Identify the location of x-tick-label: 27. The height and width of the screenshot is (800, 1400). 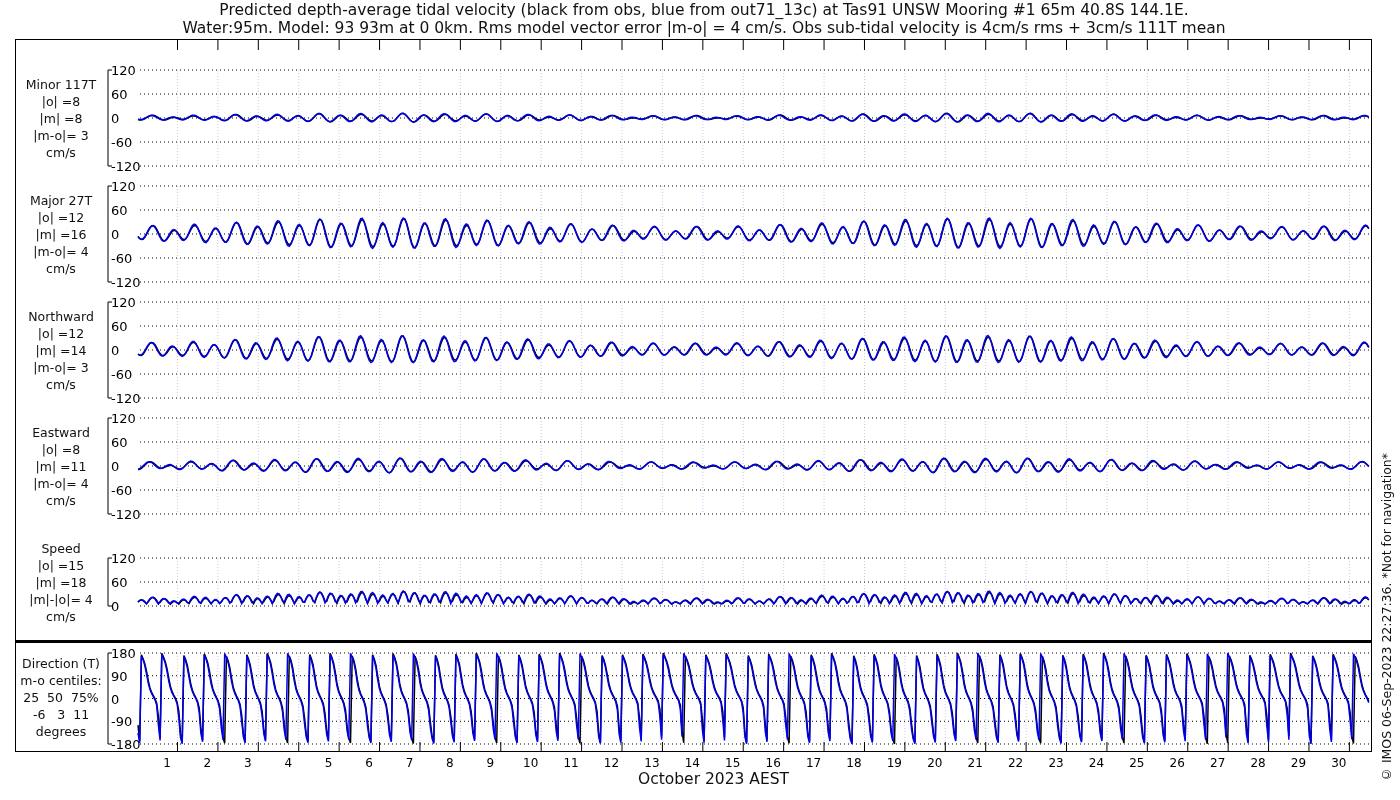
(1218, 763).